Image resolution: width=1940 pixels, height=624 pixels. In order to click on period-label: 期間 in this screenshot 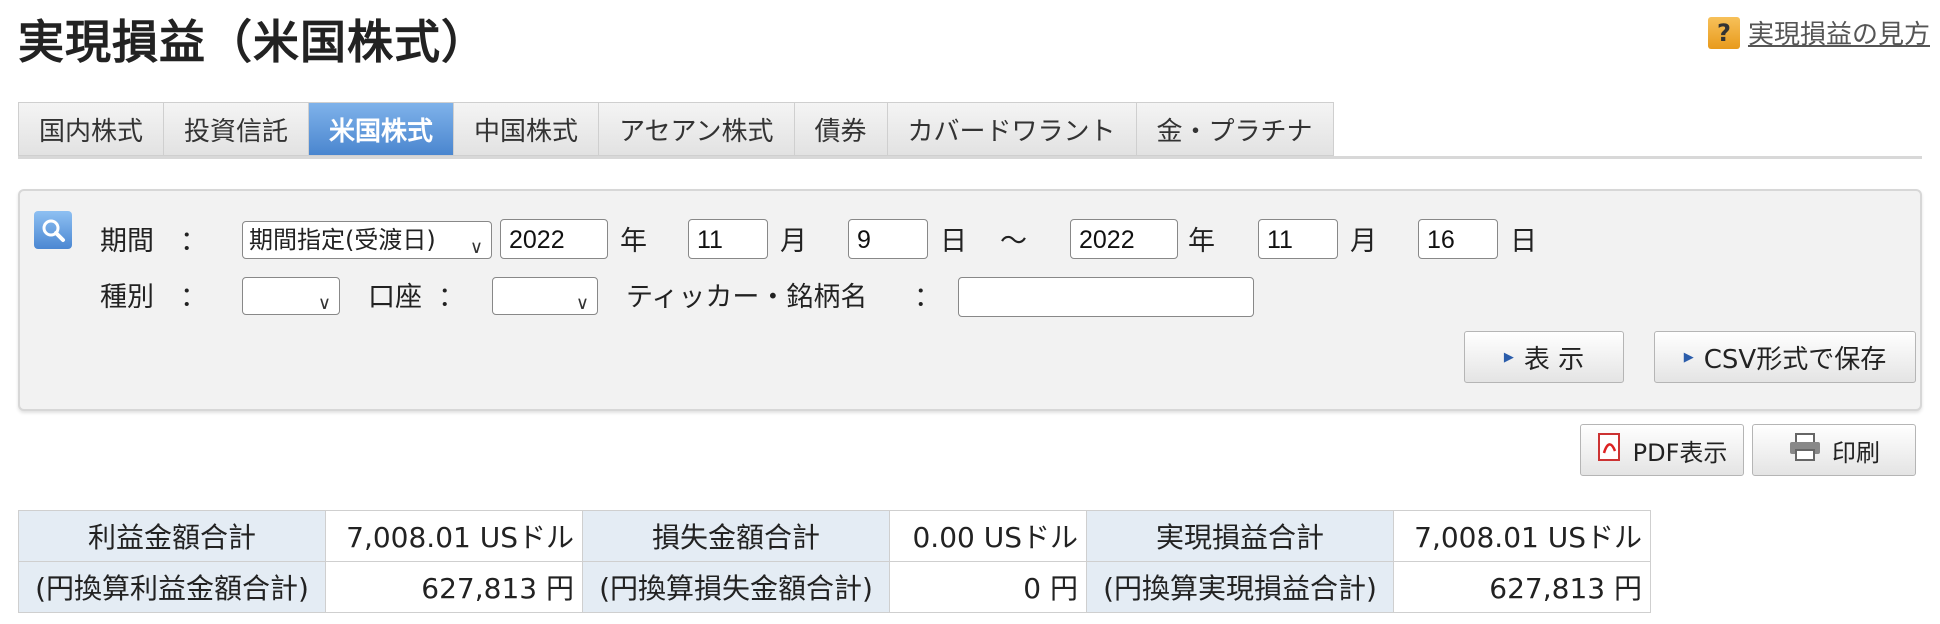, I will do `click(127, 241)`.